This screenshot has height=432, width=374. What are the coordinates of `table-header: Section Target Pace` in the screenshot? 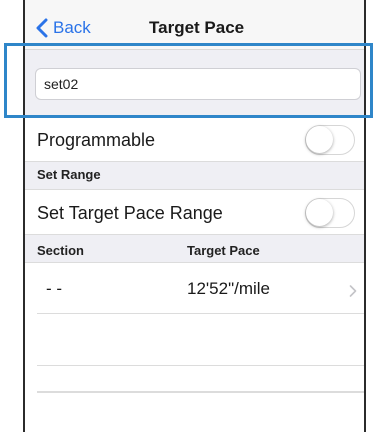 It's located at (194, 249).